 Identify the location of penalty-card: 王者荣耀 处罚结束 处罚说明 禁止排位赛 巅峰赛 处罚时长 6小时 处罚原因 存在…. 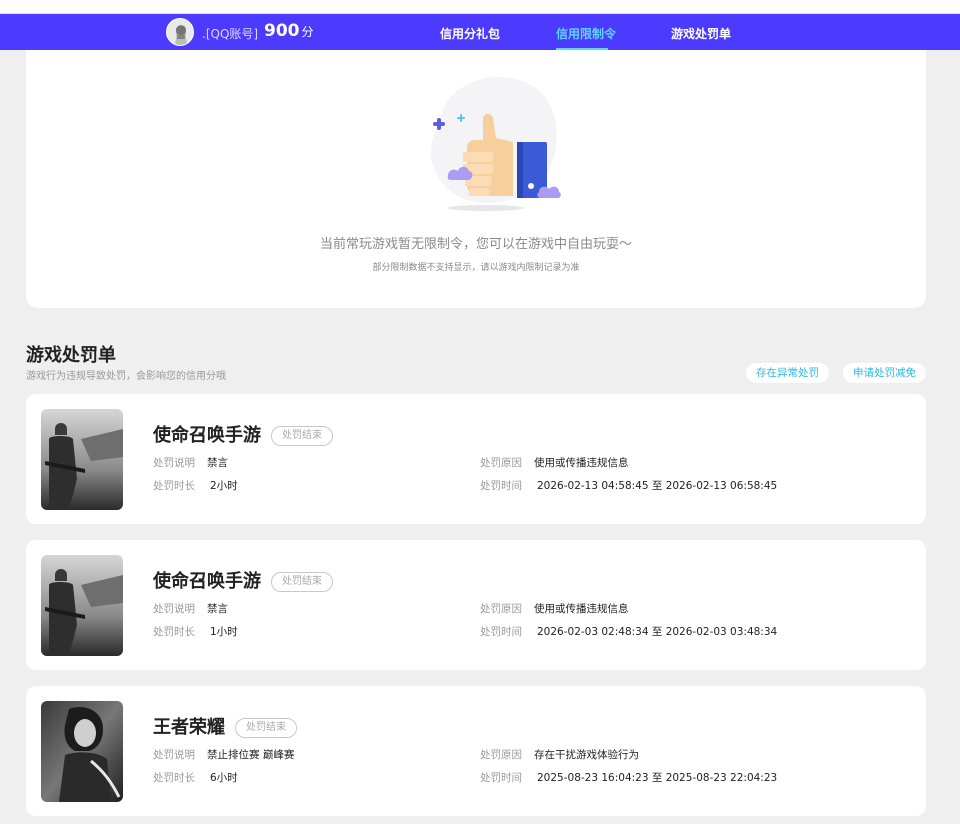
(476, 751).